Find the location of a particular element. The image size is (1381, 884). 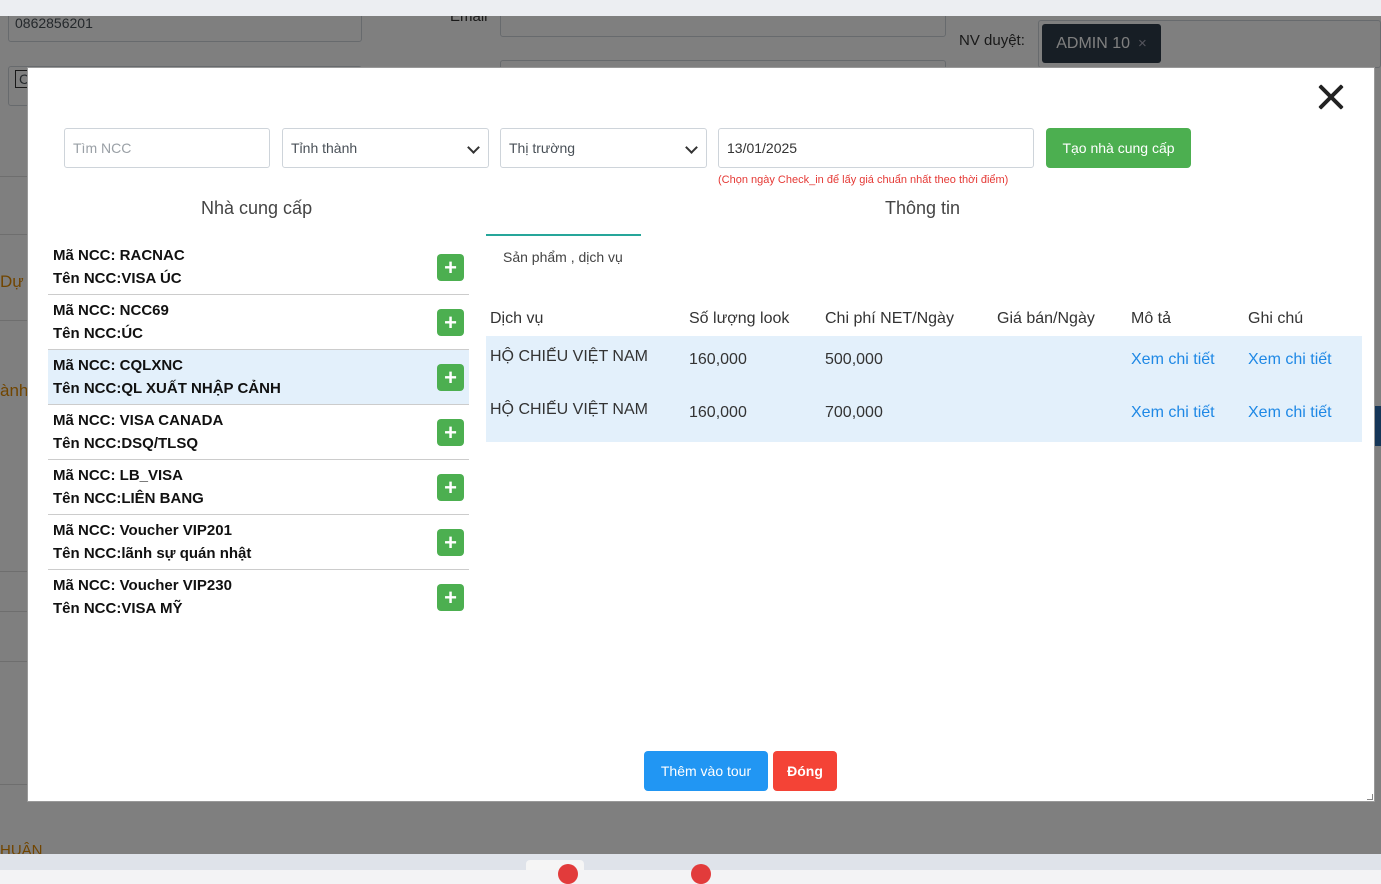

header-quantity: Số lượng look is located at coordinates (739, 318).